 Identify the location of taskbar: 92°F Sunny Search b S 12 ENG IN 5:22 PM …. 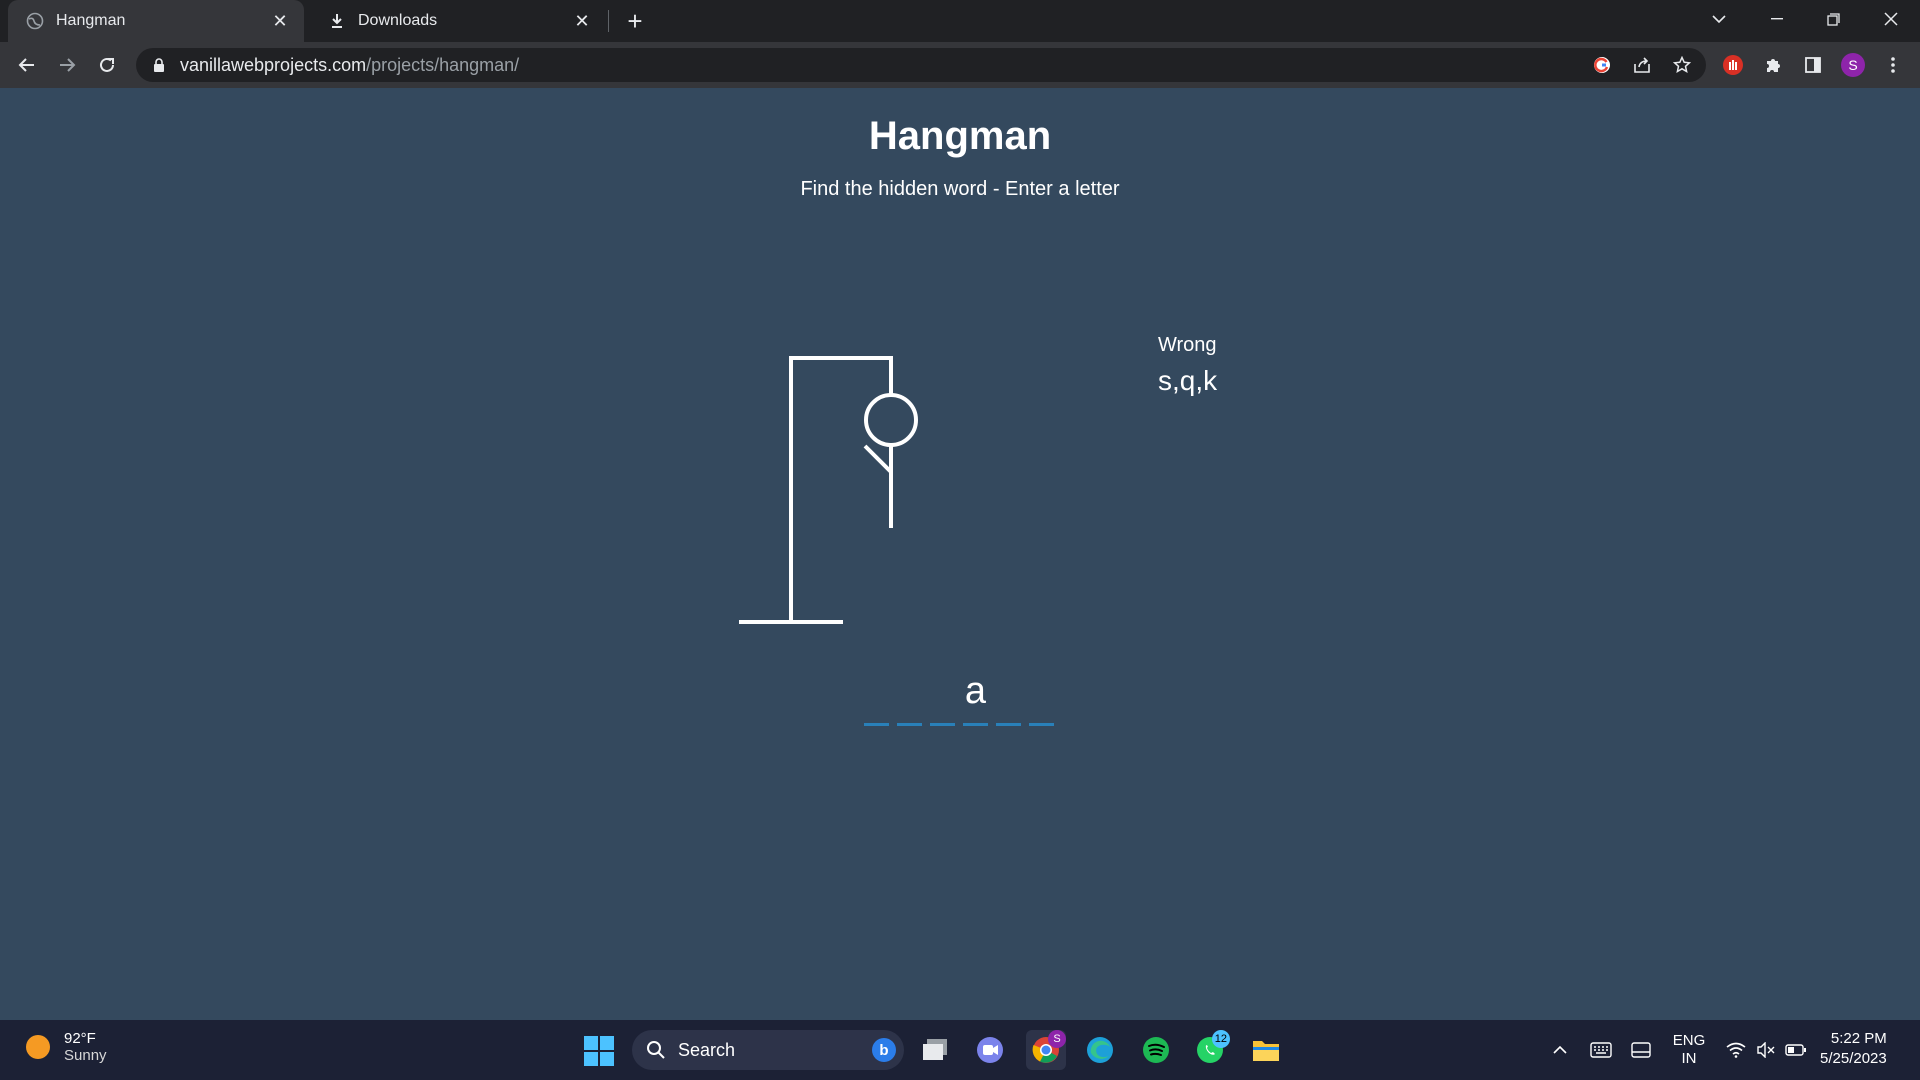
(960, 1050).